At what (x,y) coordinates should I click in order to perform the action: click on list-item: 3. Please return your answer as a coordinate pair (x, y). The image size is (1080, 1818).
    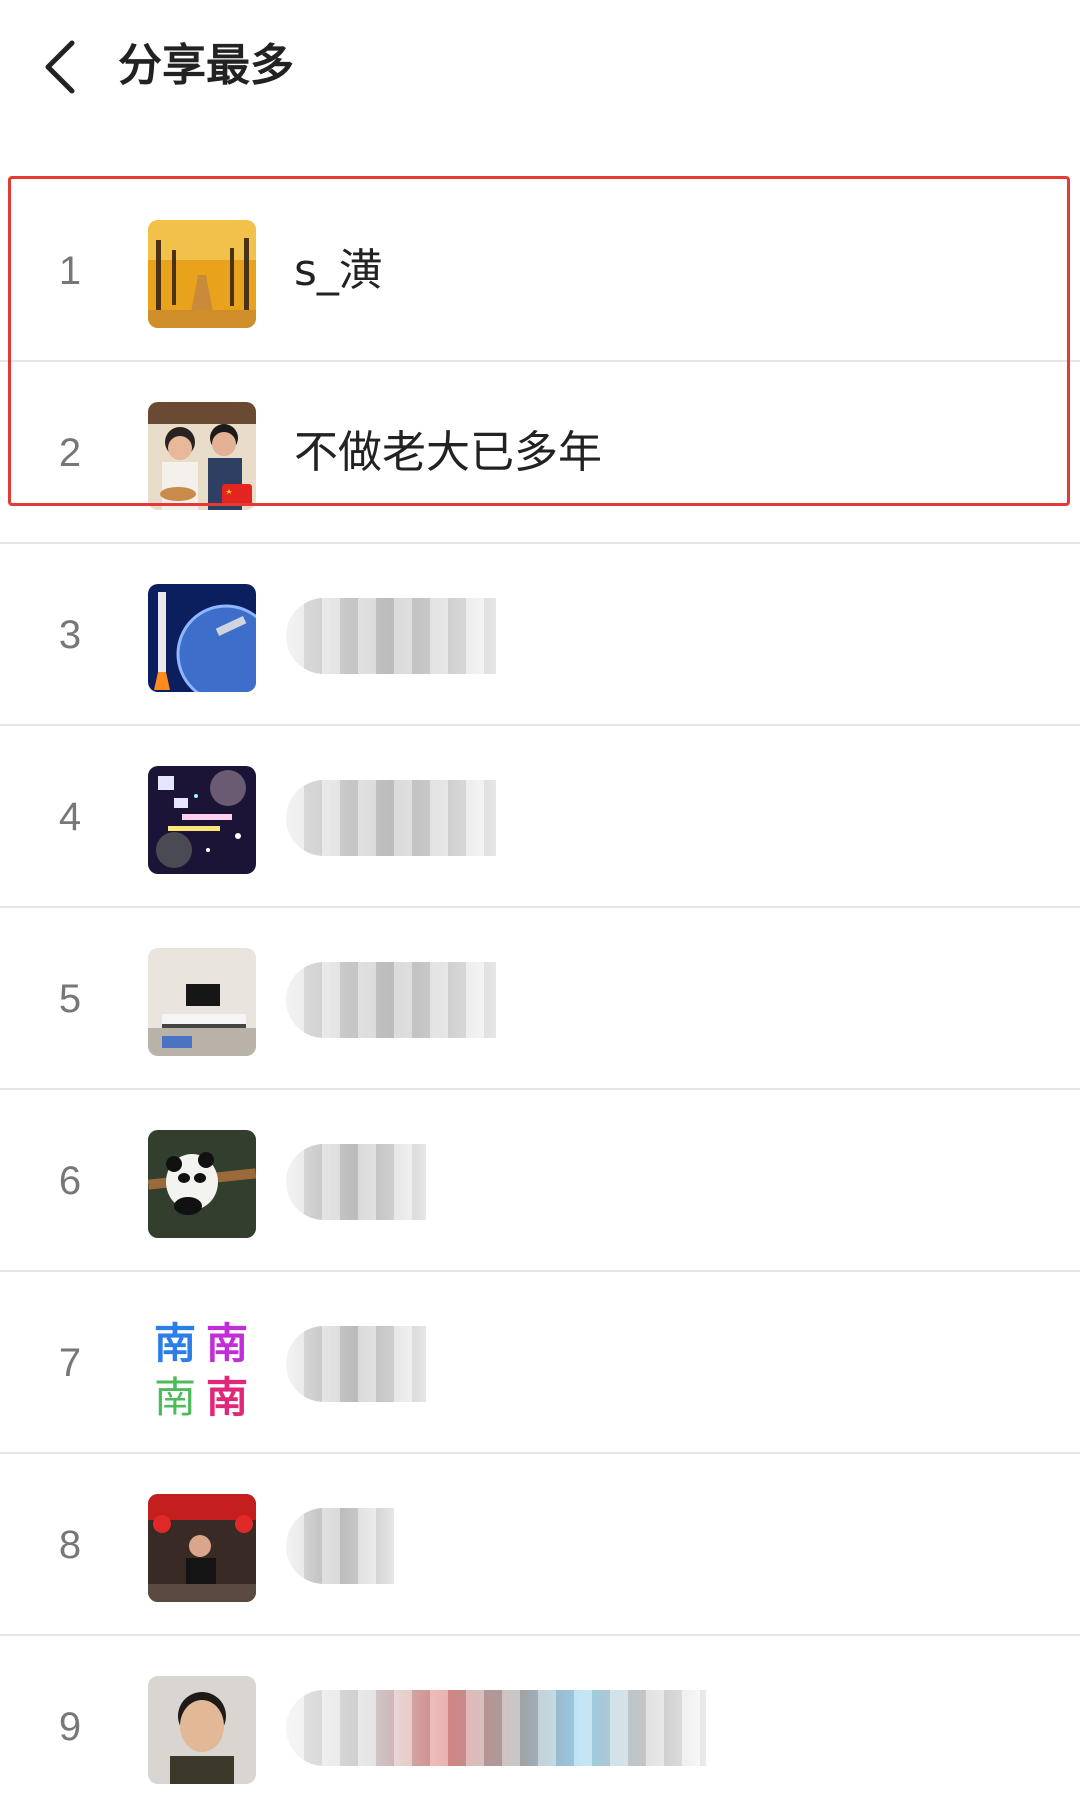
    Looking at the image, I should click on (540, 635).